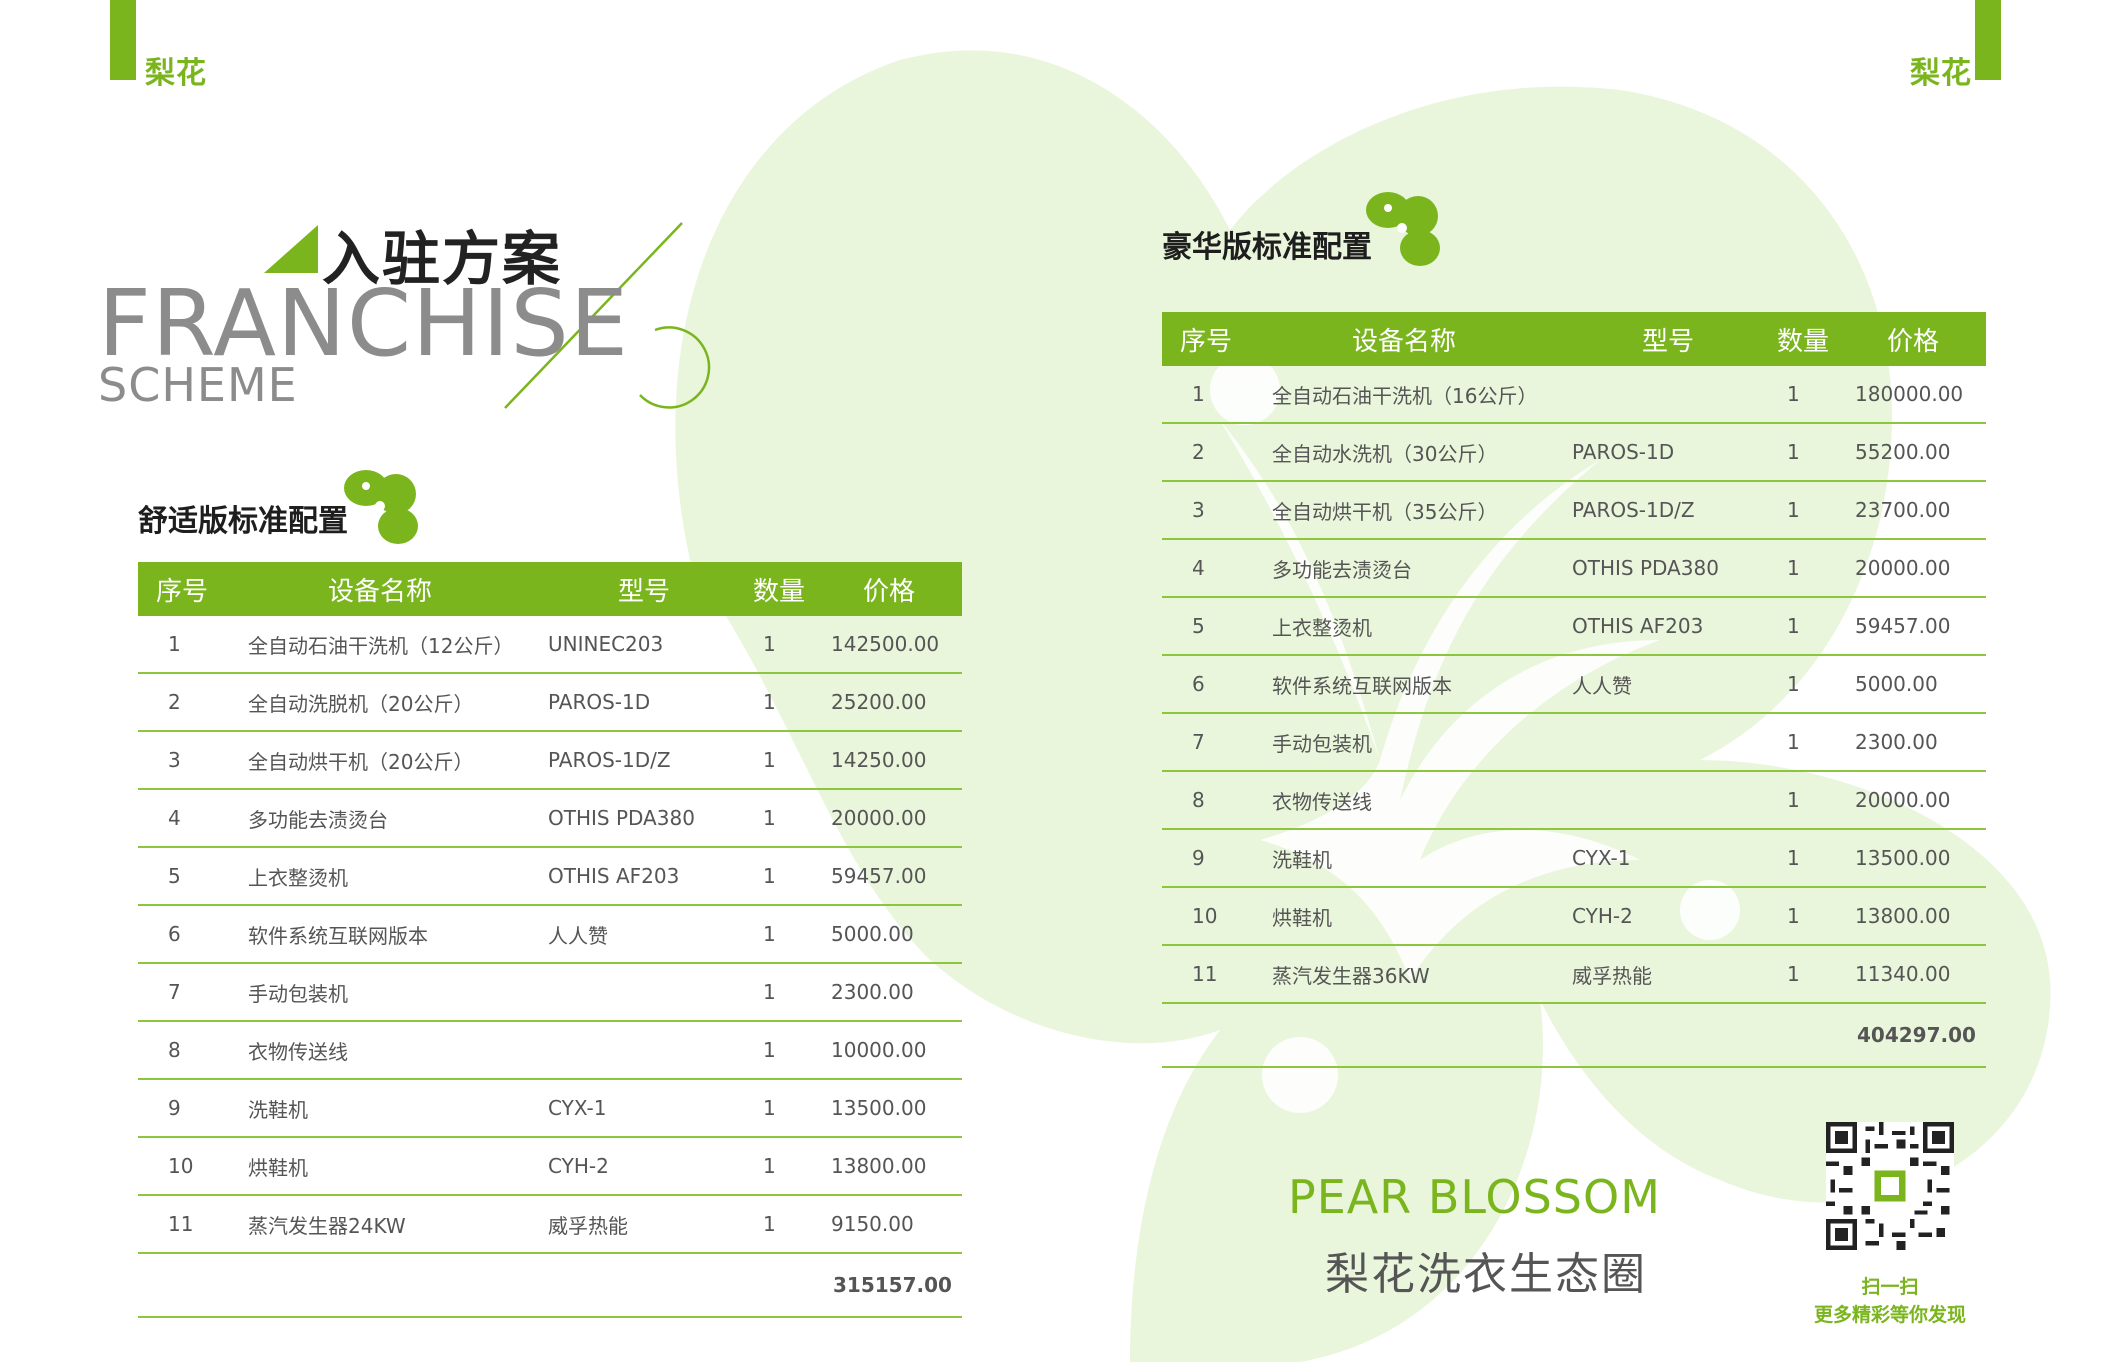  What do you see at coordinates (892, 702) in the screenshot?
I see `price: 25200.00` at bounding box center [892, 702].